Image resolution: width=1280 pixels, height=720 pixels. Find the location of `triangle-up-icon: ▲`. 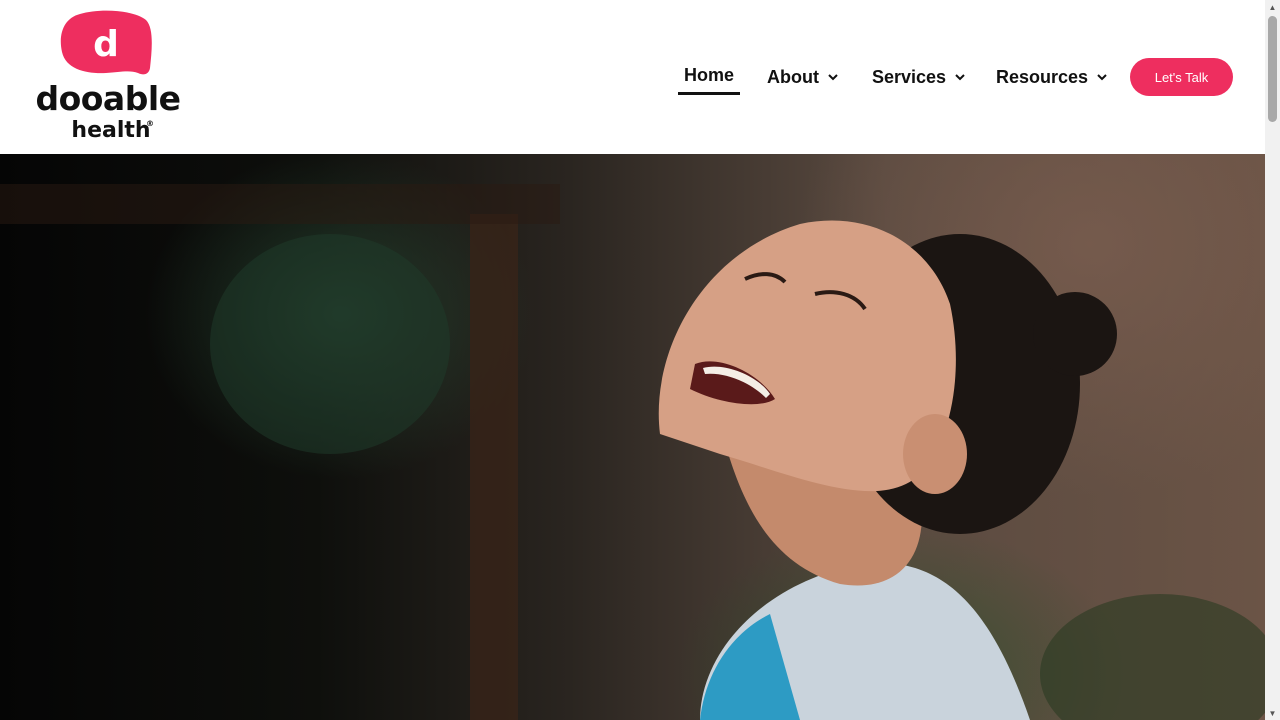

triangle-up-icon: ▲ is located at coordinates (1272, 7).